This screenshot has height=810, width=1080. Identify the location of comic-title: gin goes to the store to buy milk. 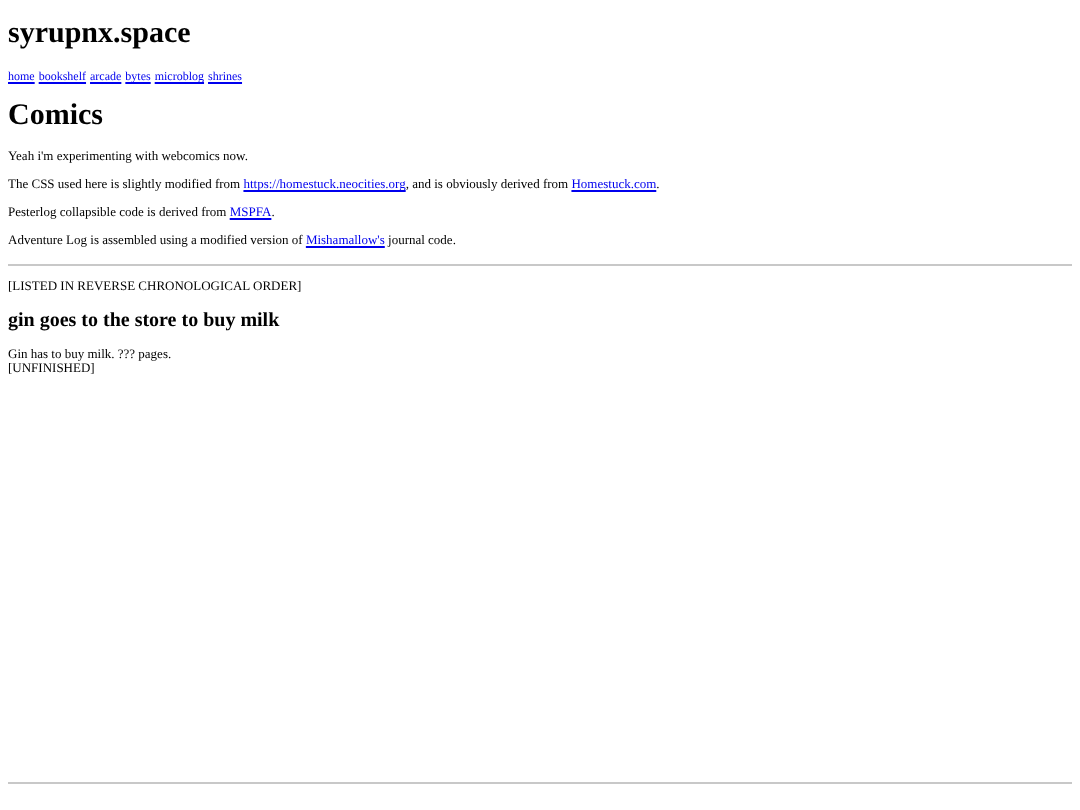
(145, 322).